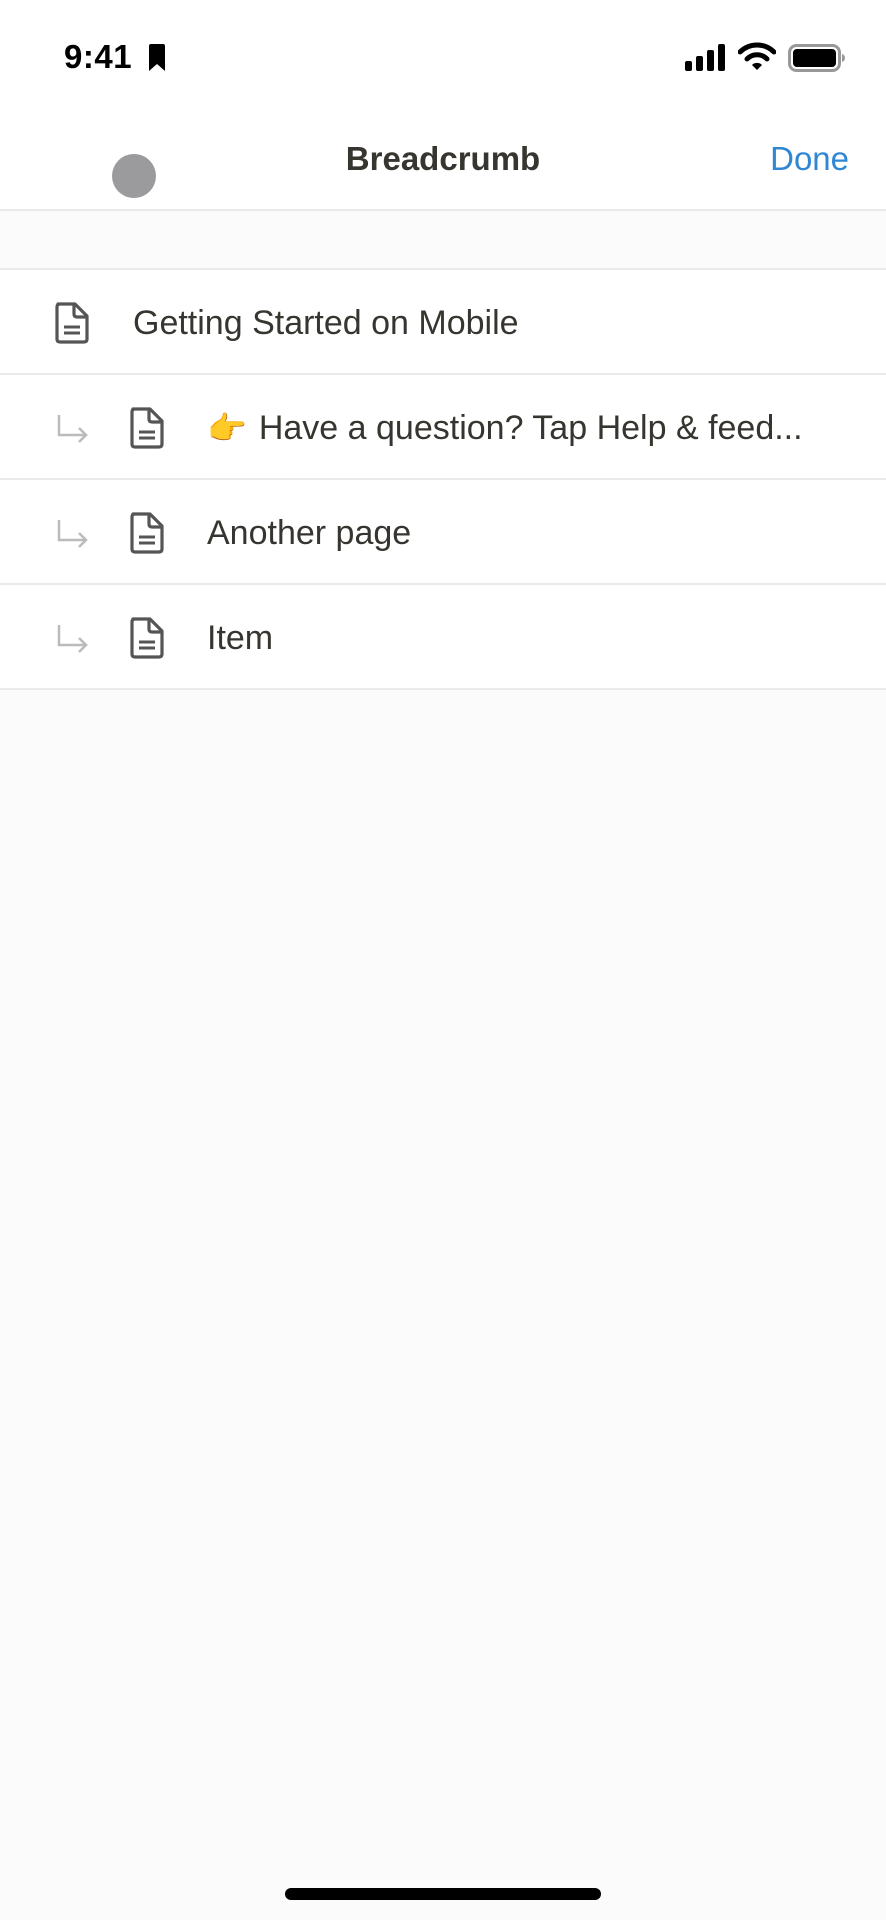  Describe the element at coordinates (757, 56) in the screenshot. I see `wifi-icon` at that location.